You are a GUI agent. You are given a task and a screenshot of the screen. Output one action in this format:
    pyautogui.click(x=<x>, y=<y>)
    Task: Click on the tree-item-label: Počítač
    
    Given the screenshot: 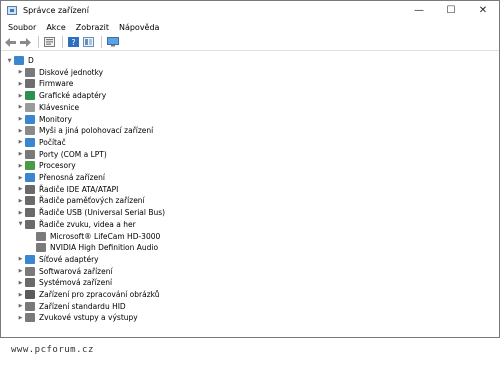 What is the action you would take?
    pyautogui.click(x=52, y=142)
    